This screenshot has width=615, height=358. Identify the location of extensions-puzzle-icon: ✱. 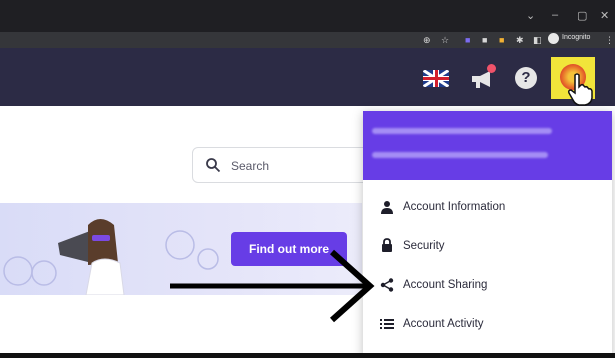
(520, 40).